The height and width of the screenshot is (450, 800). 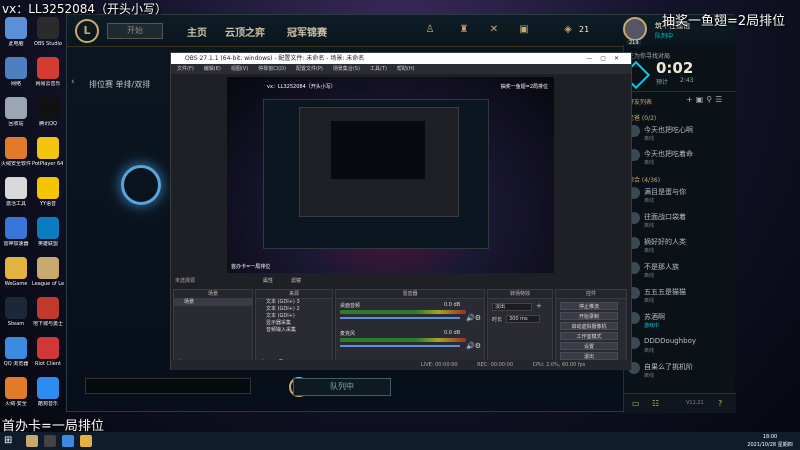 I want to click on queue-status-button: 队列中, so click(x=342, y=387).